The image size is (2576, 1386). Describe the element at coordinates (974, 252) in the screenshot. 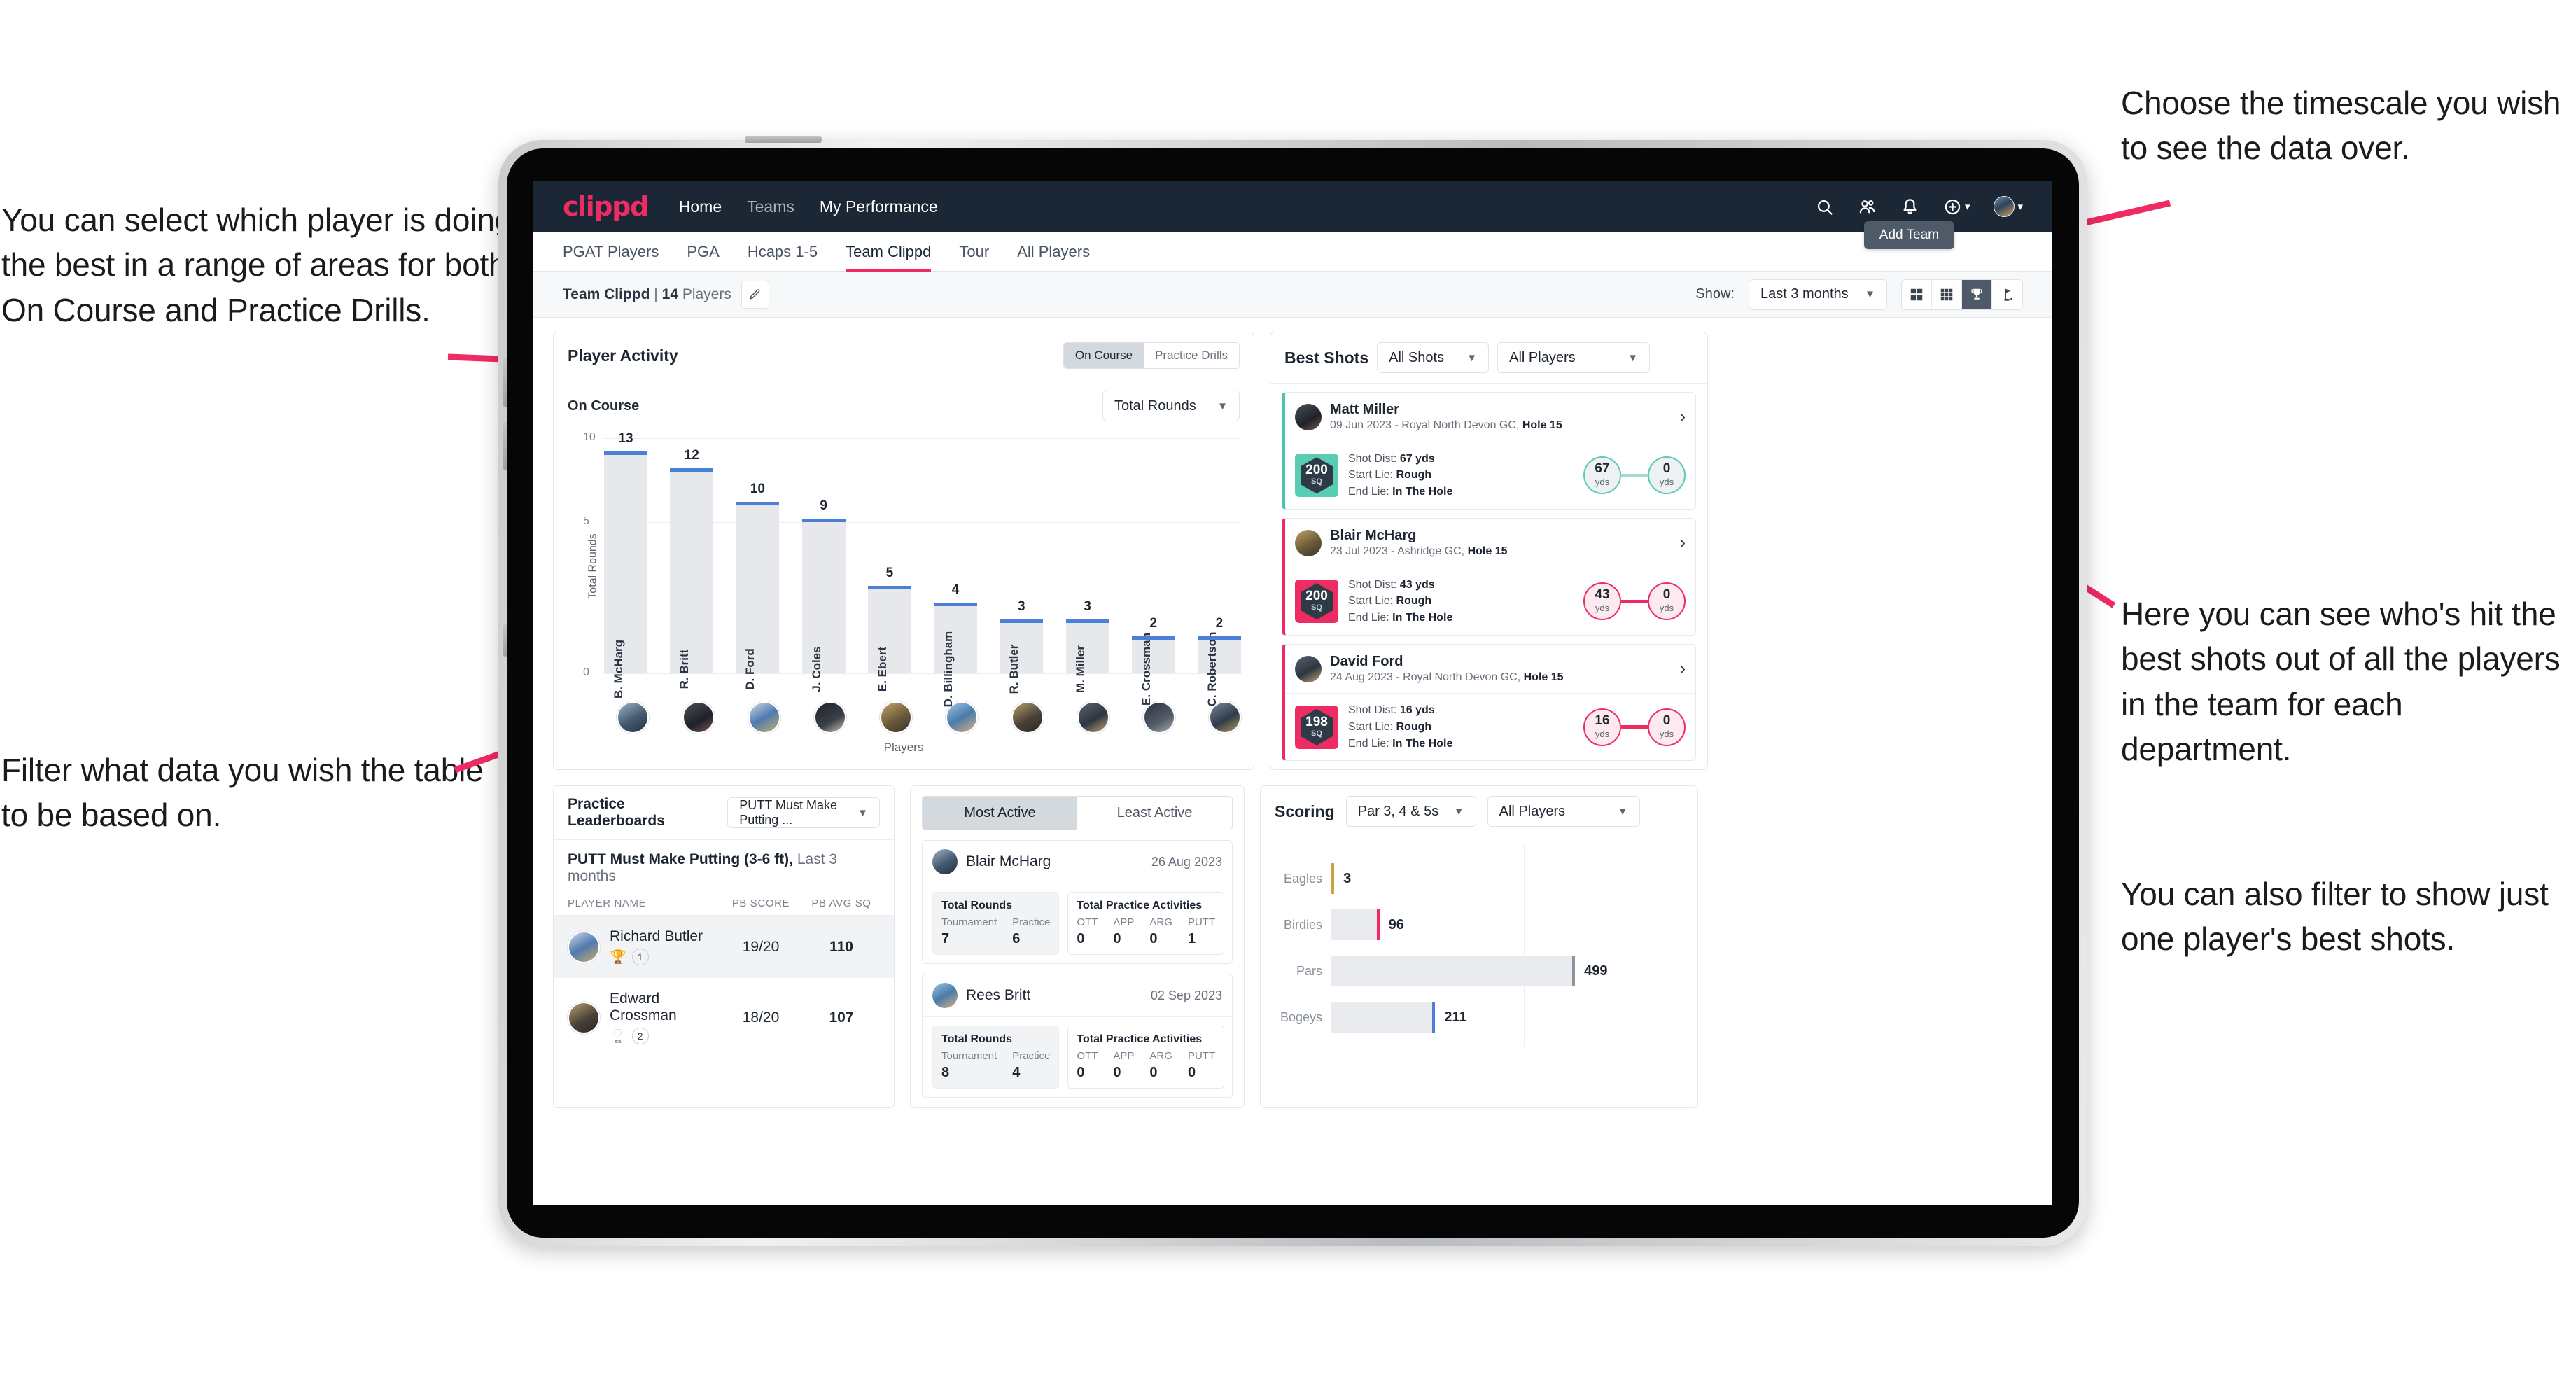

I see `tab-tour: Tour` at that location.